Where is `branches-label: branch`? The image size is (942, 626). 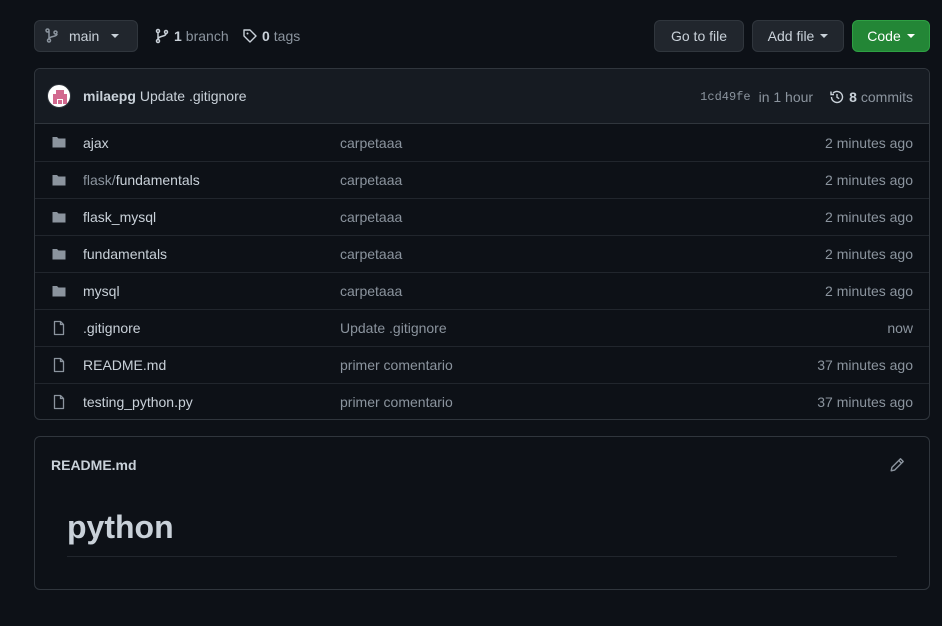
branches-label: branch is located at coordinates (207, 36).